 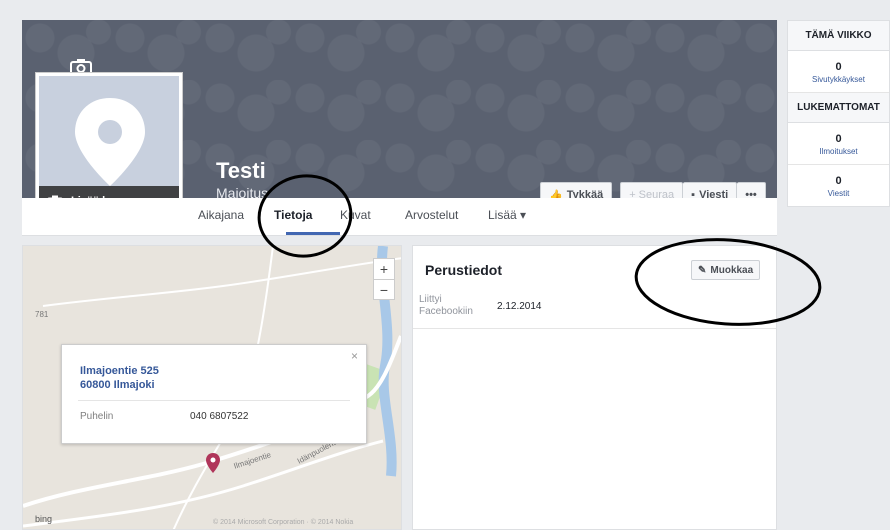 I want to click on tab-photos: Kuvat, so click(x=355, y=215).